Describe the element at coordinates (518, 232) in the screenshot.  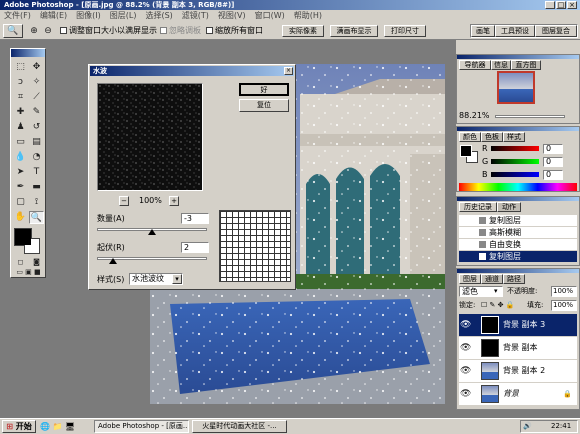
I see `history-item: 高斯模糊` at that location.